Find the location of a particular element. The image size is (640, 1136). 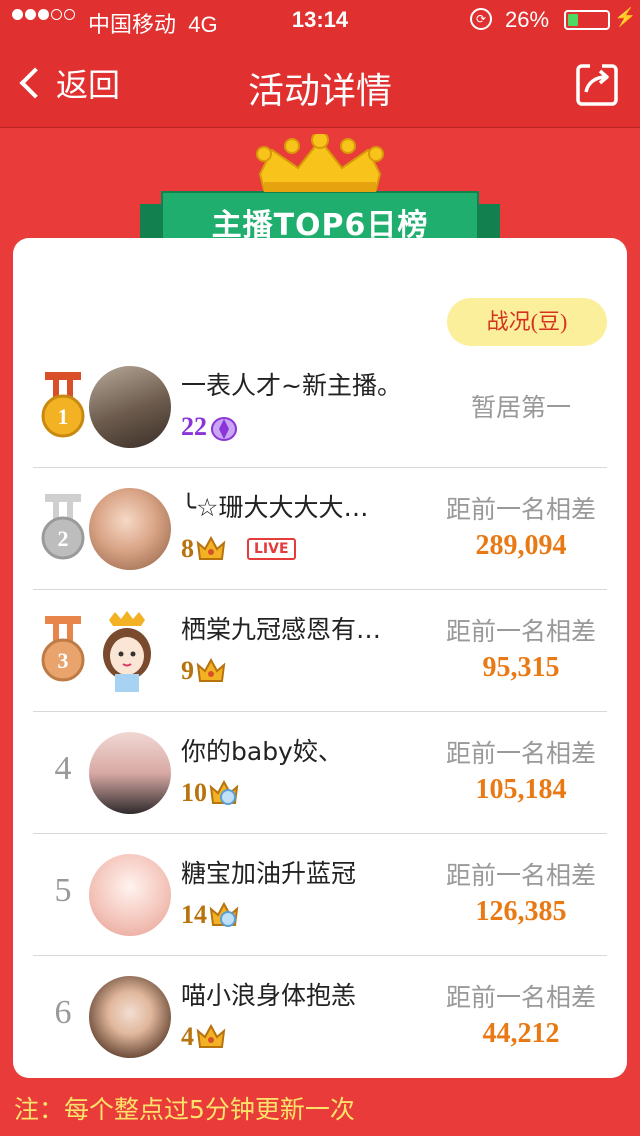

rank-number: 4 is located at coordinates (63, 768).